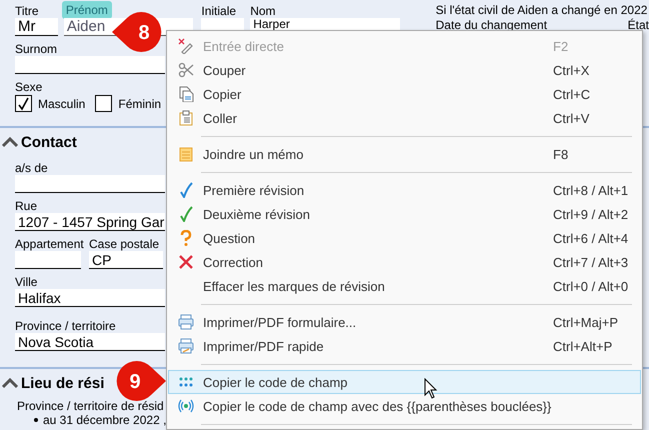 The width and height of the screenshot is (649, 430). What do you see at coordinates (62, 383) in the screenshot?
I see `section-title: Lieu de rési` at bounding box center [62, 383].